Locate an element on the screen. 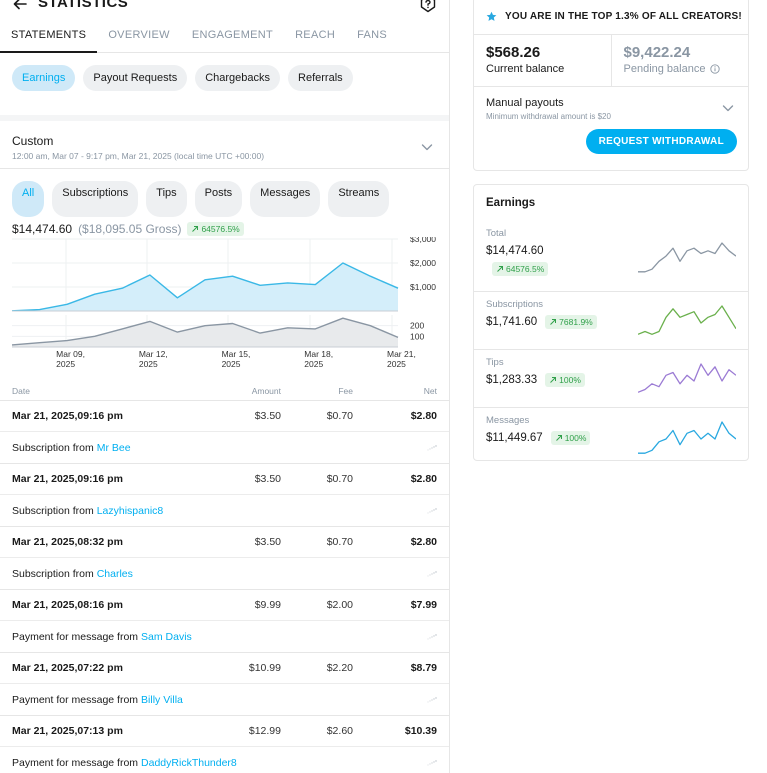 The image size is (767, 773). row-amount: $12.99 is located at coordinates (264, 731).